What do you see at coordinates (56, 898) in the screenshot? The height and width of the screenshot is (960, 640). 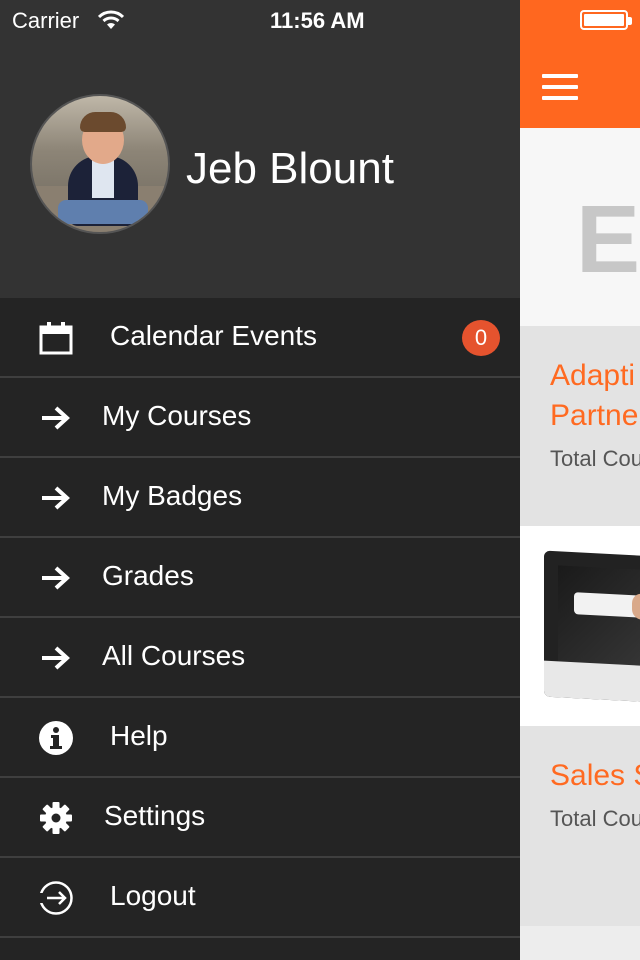 I see `logout-icon` at bounding box center [56, 898].